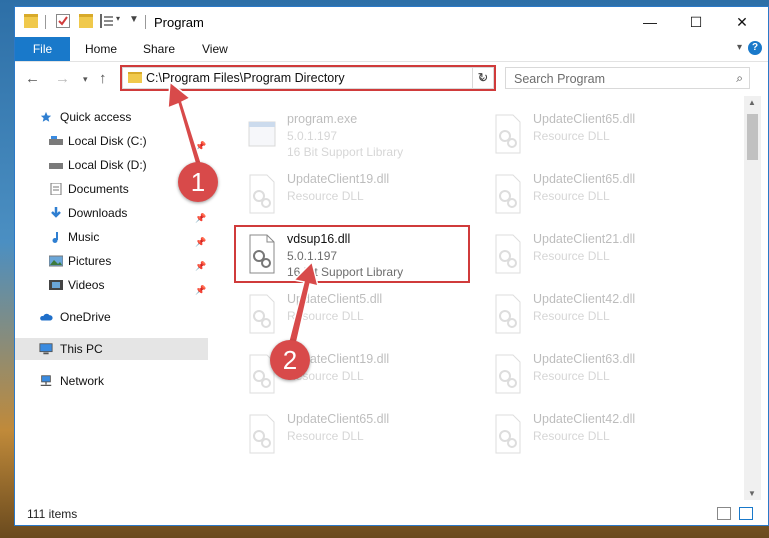  Describe the element at coordinates (290, 360) in the screenshot. I see `annotation-badge-2: 2` at that location.